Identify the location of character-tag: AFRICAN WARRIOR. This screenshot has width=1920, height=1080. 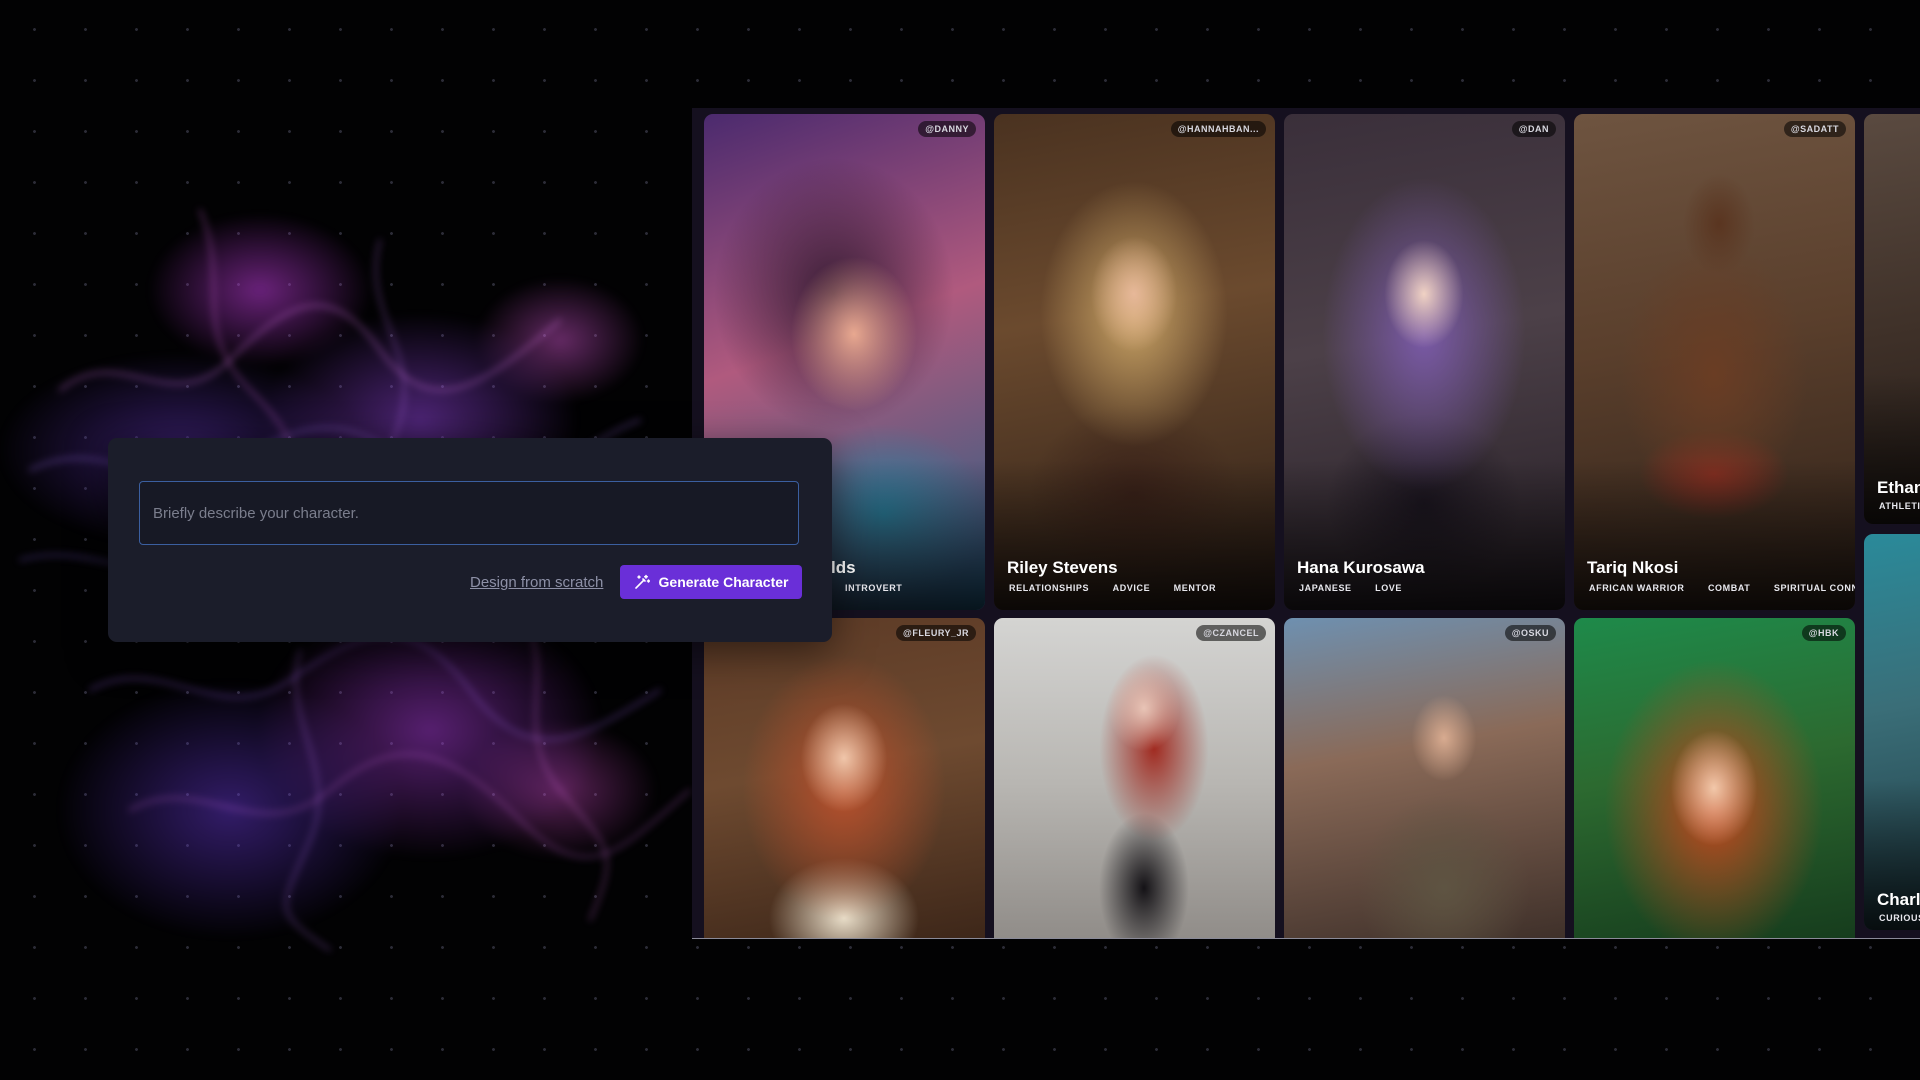
(1637, 588).